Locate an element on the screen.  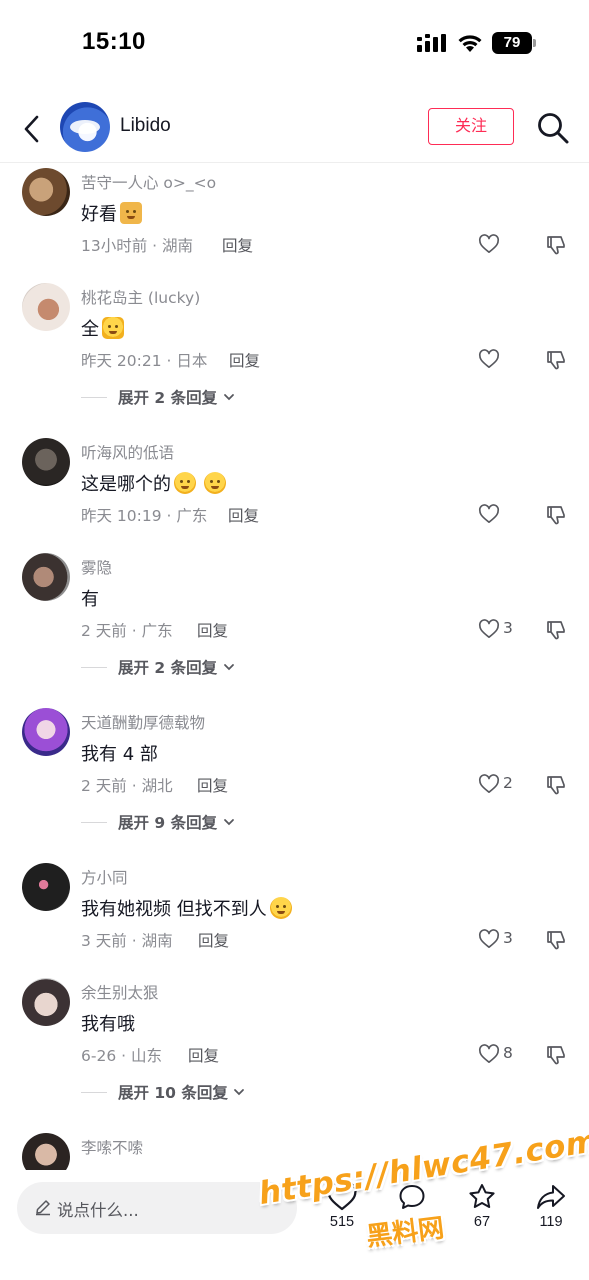
comment-item: 苦守一人心 o>_<o 好看 13小时前 · 湖南 回复 is located at coordinates (294, 221).